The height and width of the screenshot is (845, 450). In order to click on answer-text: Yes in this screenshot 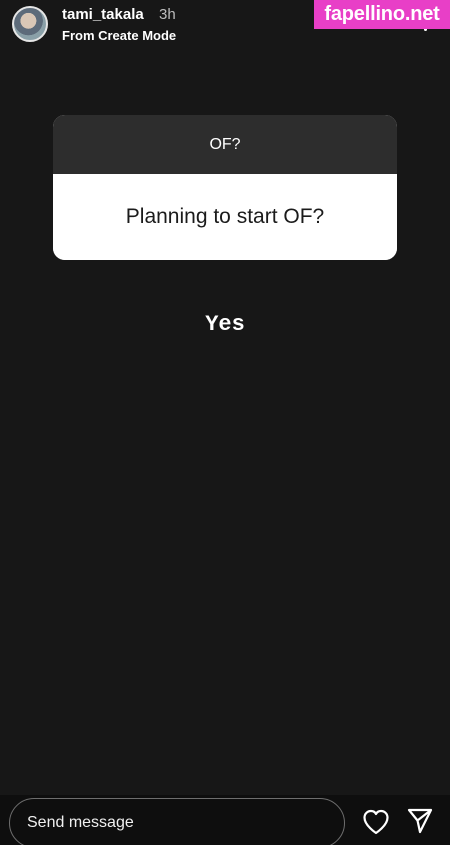, I will do `click(225, 324)`.